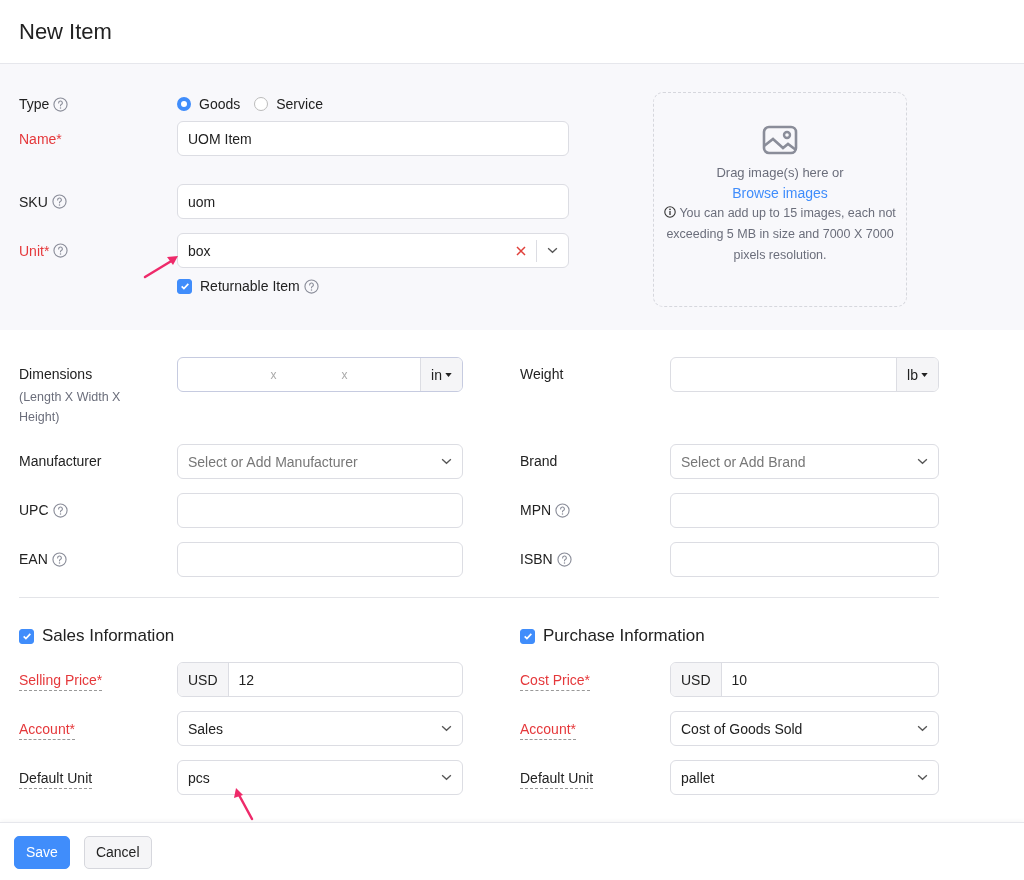 This screenshot has height=880, width=1024. What do you see at coordinates (780, 234) in the screenshot?
I see `upload-note: You can add up to 15 images, each not exceeding 5 MB in size and 7000 X 7000 pixels resolution.` at bounding box center [780, 234].